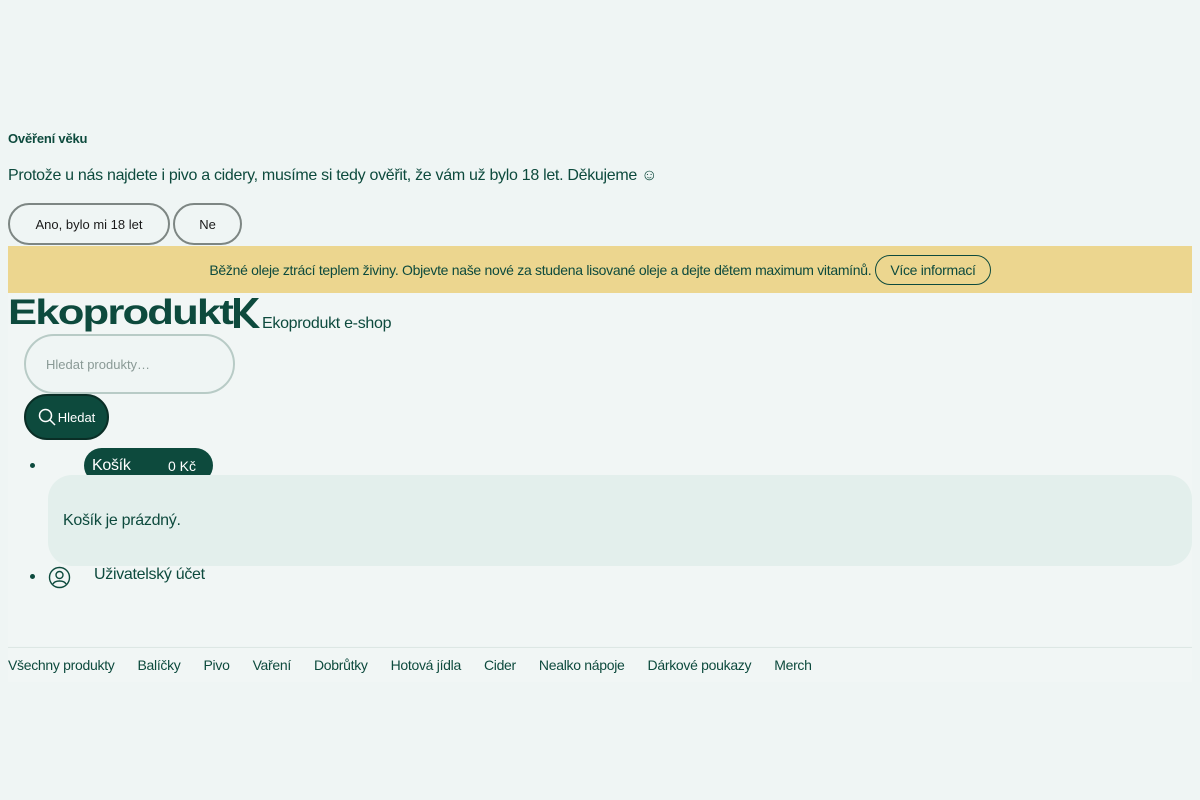 This screenshot has height=800, width=1200. I want to click on logo-k-mark, so click(247, 313).